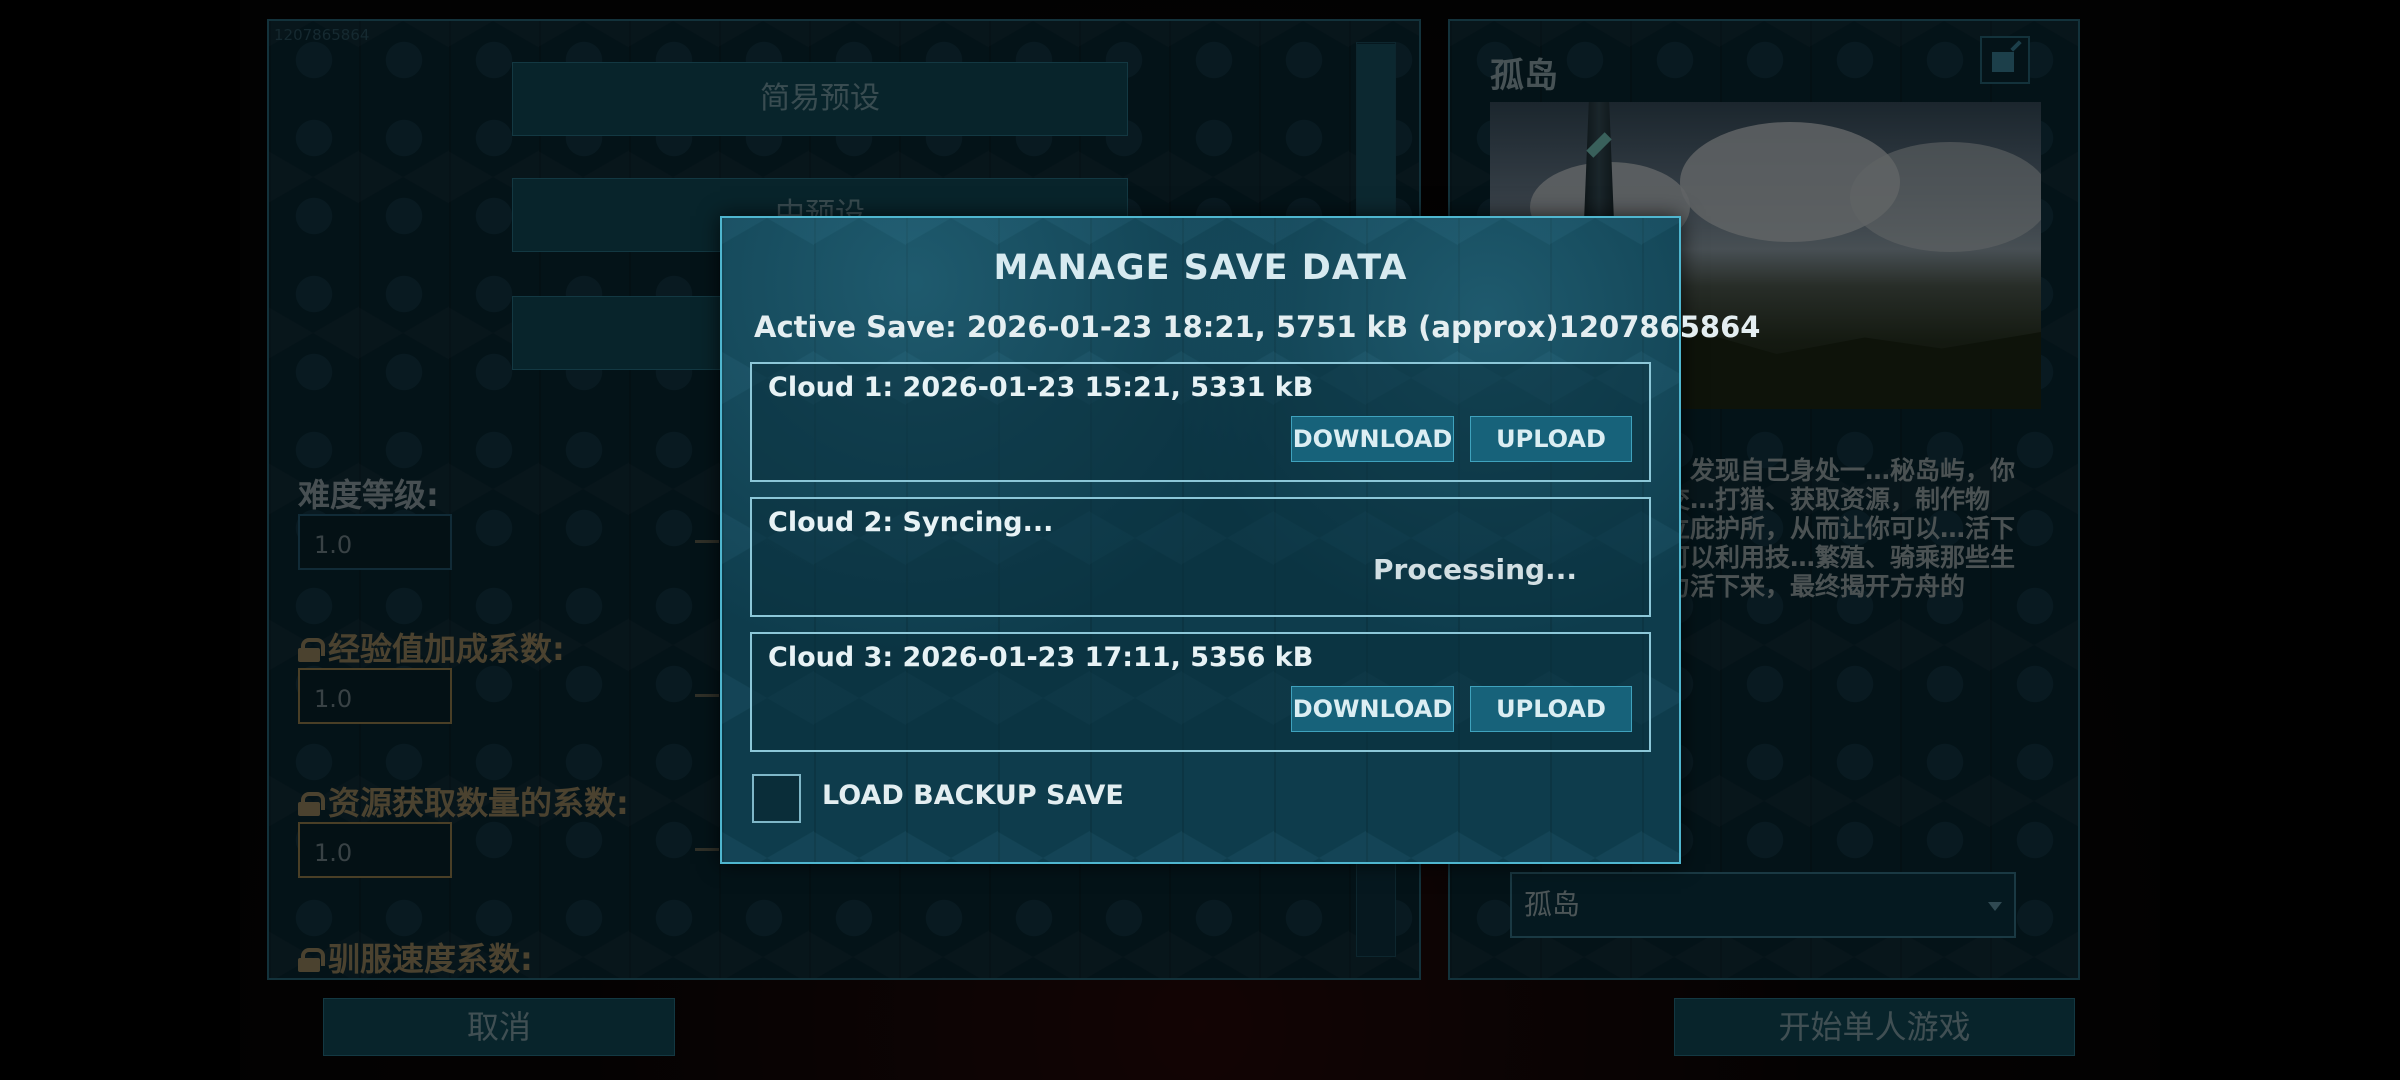  What do you see at coordinates (499, 1027) in the screenshot?
I see `cancel-button: 取消` at bounding box center [499, 1027].